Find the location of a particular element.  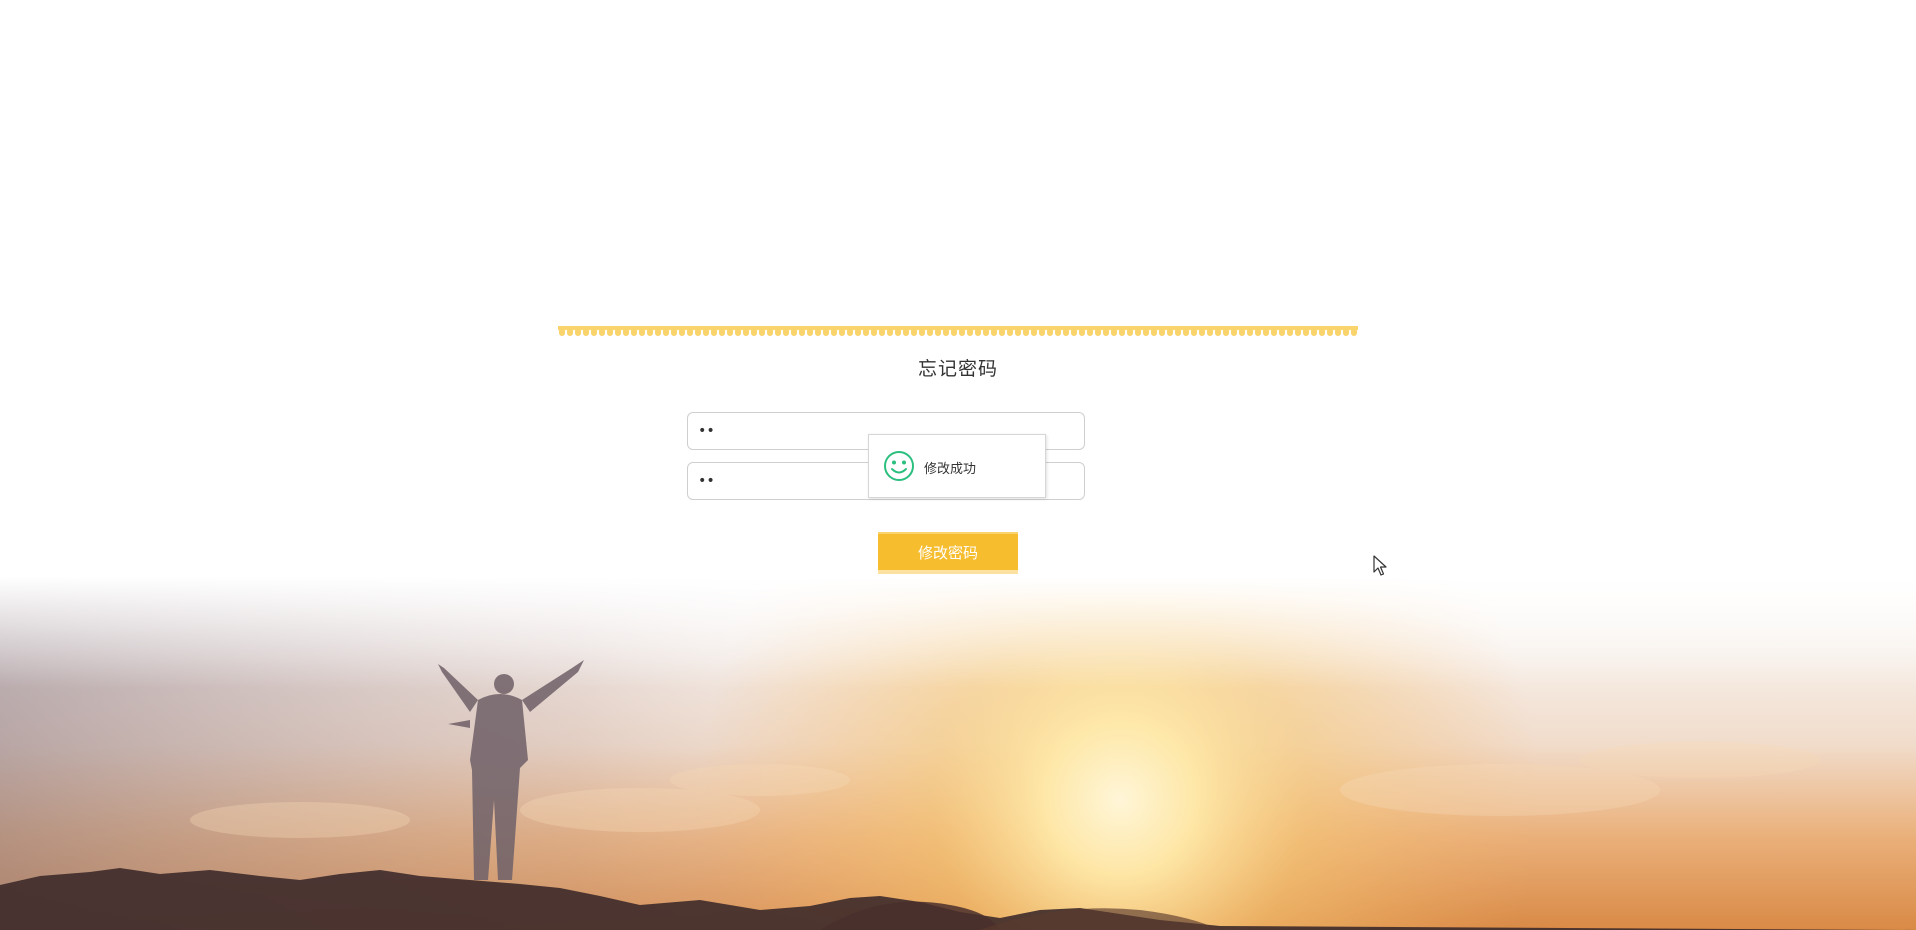

mouse-cursor-icon is located at coordinates (1380, 565).